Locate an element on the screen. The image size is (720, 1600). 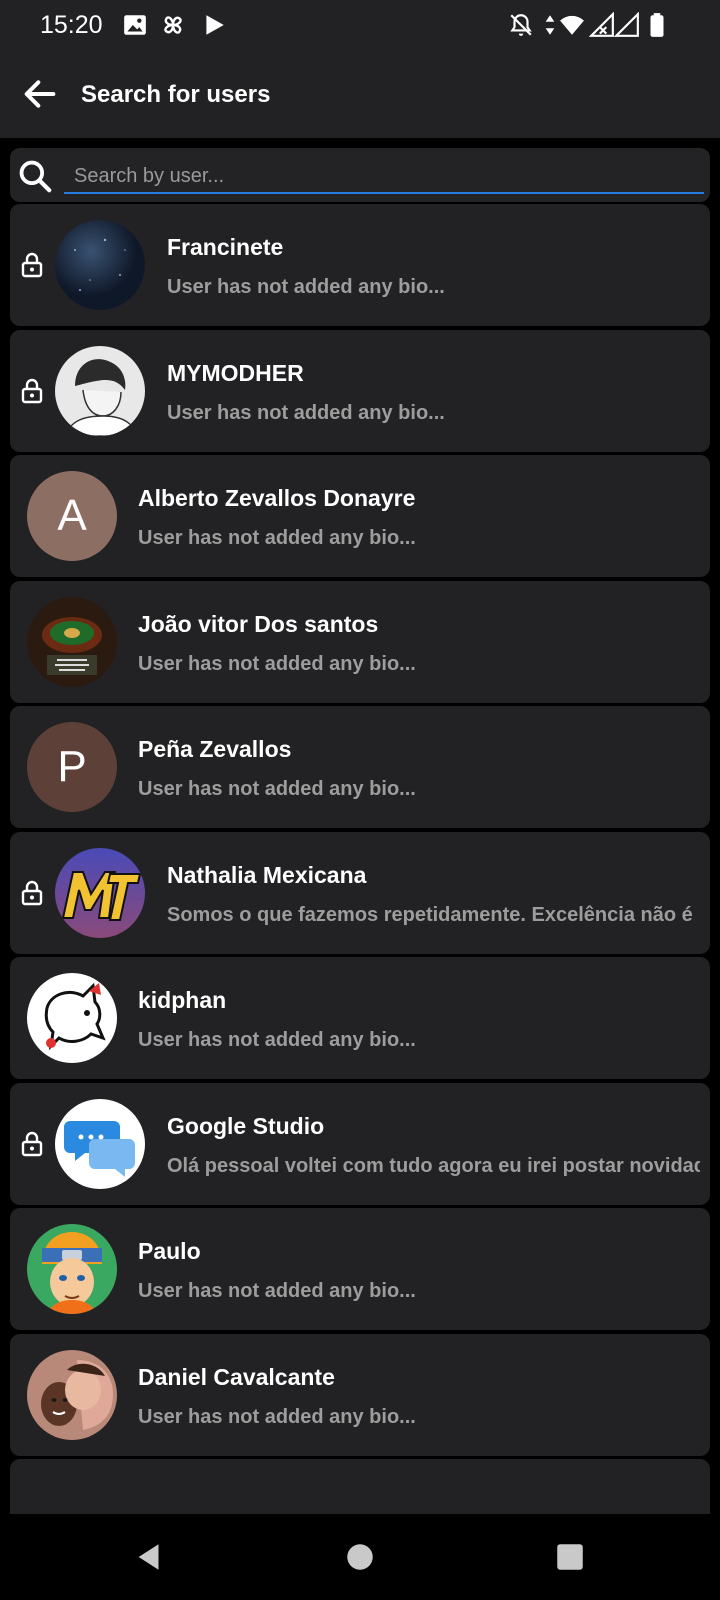
user-name: Paulo is located at coordinates (169, 1251).